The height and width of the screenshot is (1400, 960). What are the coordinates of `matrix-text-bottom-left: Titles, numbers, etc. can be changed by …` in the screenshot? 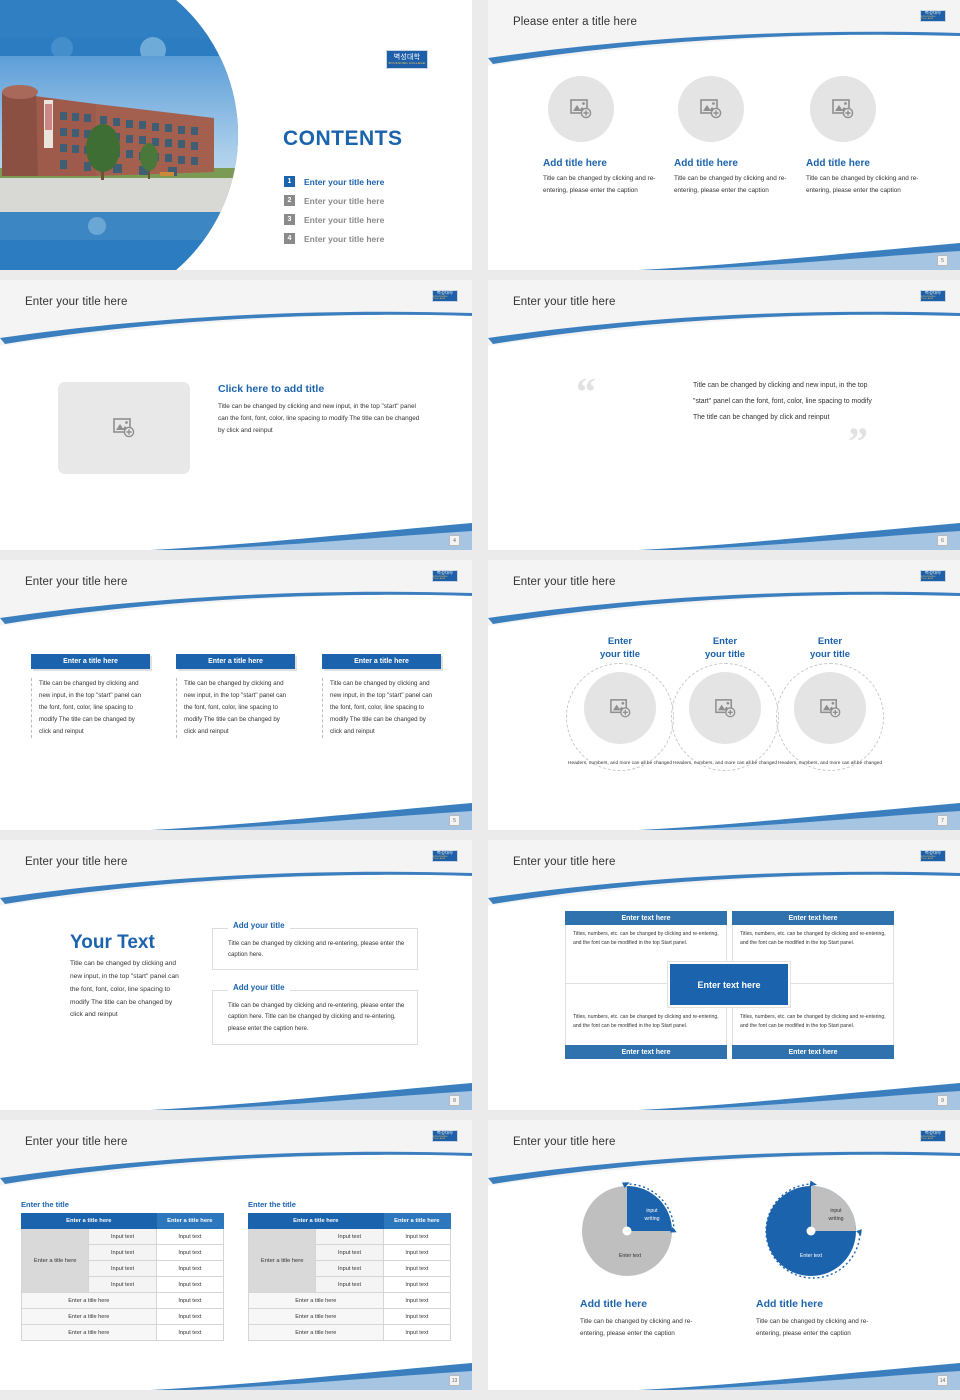 It's located at (646, 1022).